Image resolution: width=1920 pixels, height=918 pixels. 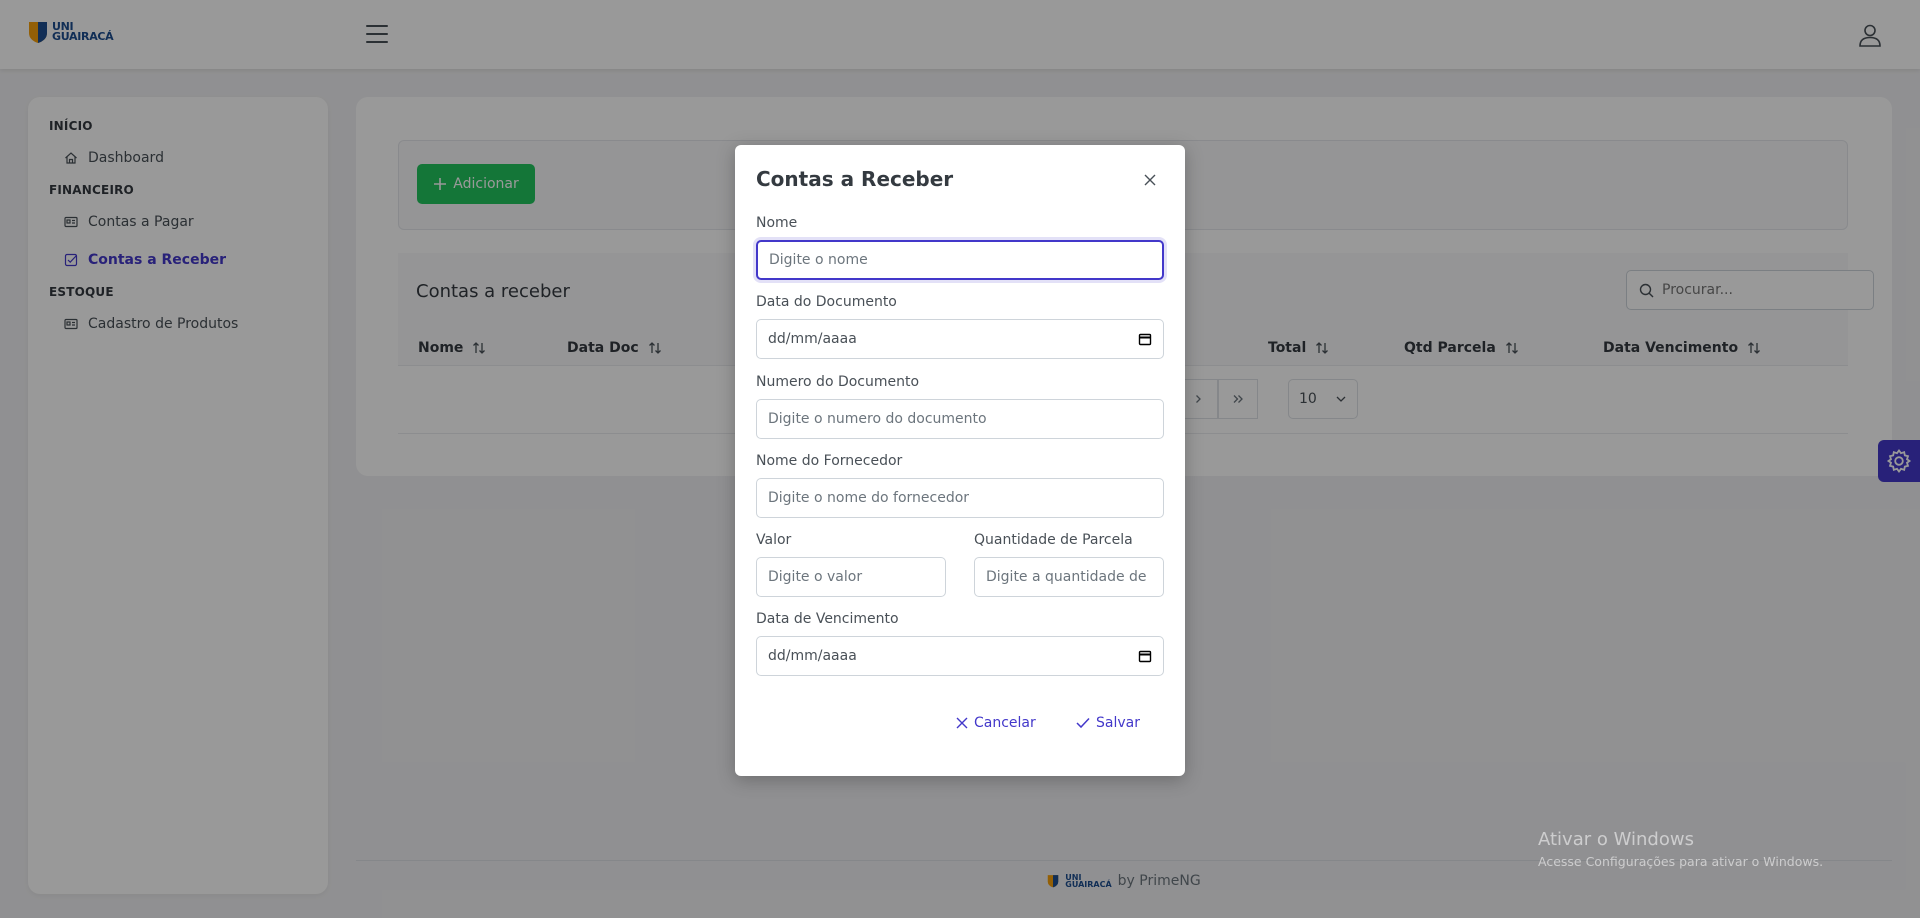 What do you see at coordinates (1118, 723) in the screenshot?
I see `save-button-label: Salvar` at bounding box center [1118, 723].